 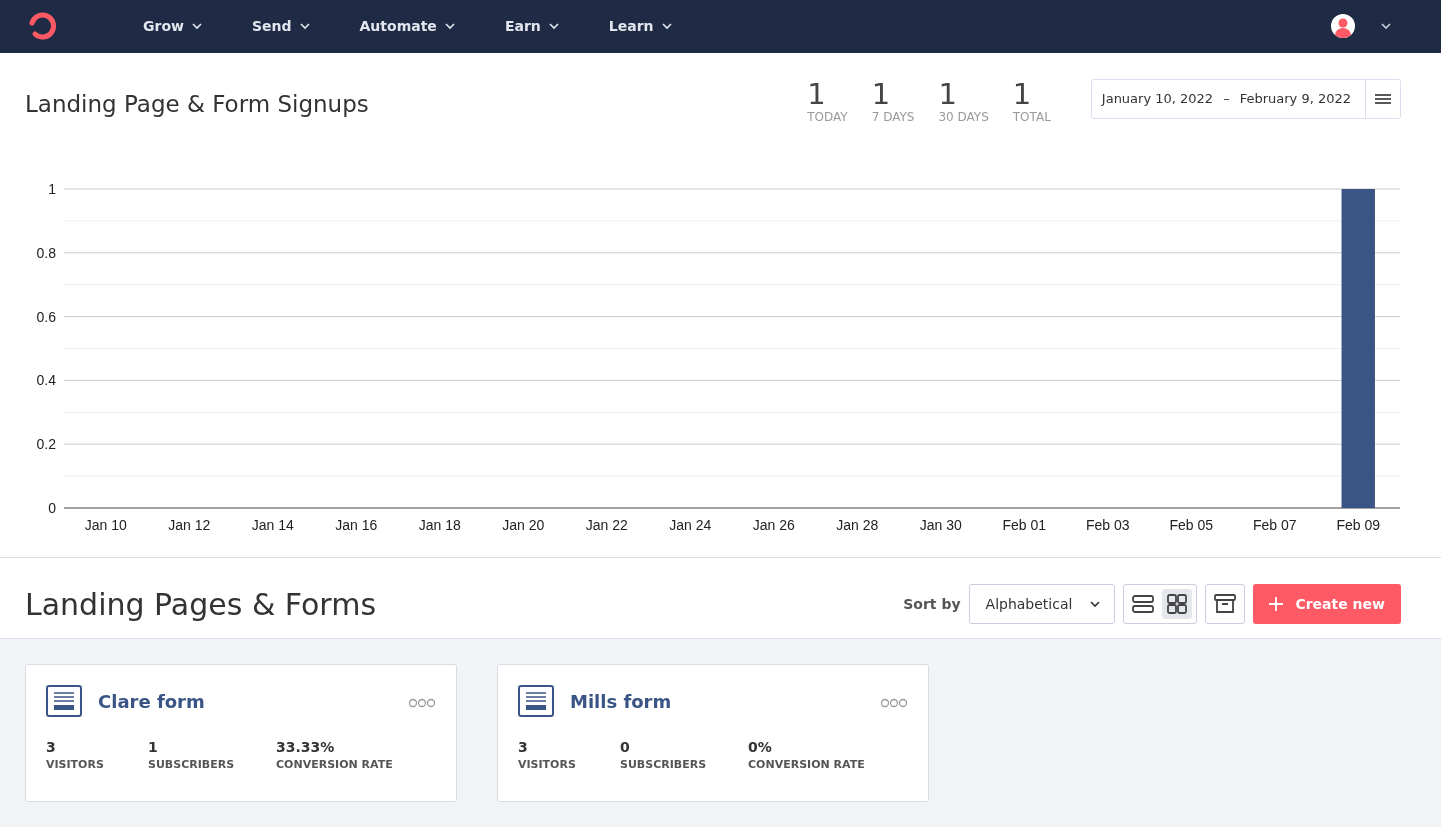 What do you see at coordinates (893, 117) in the screenshot?
I see `stat-label: 7 DAYS` at bounding box center [893, 117].